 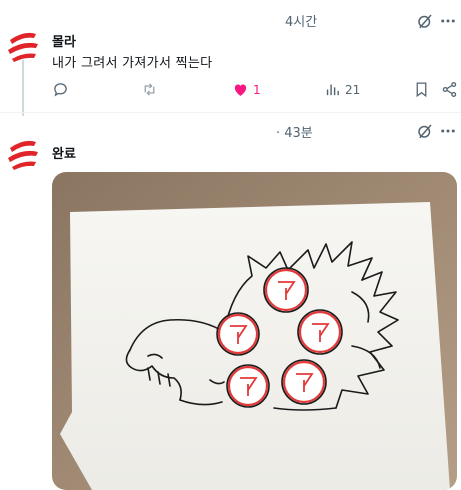 I want to click on author-name: 완료, so click(x=64, y=152).